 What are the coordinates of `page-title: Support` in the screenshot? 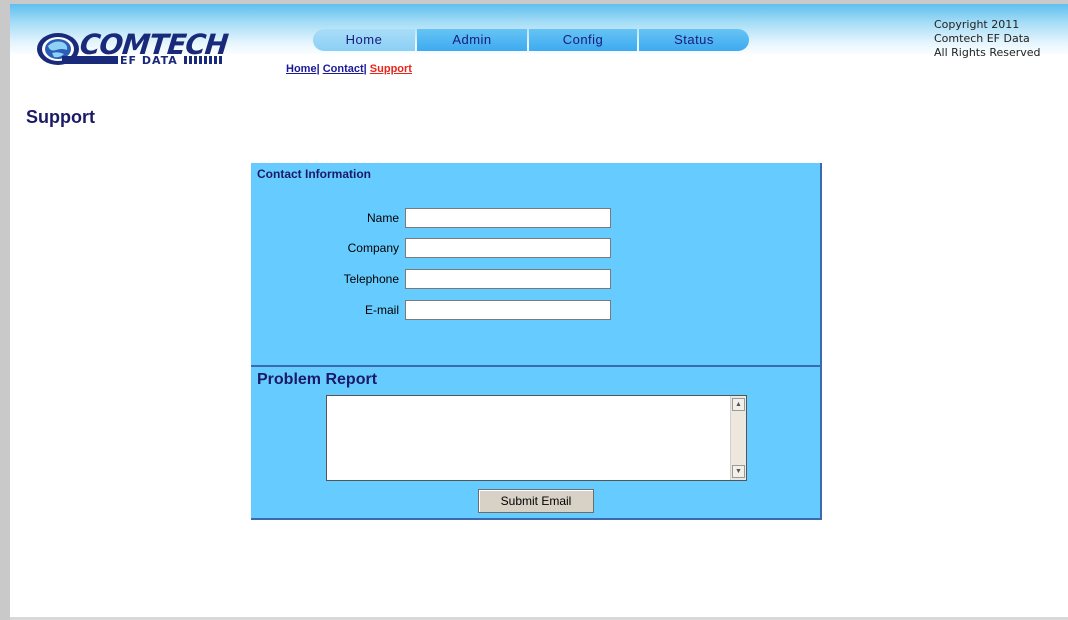 It's located at (60, 117).